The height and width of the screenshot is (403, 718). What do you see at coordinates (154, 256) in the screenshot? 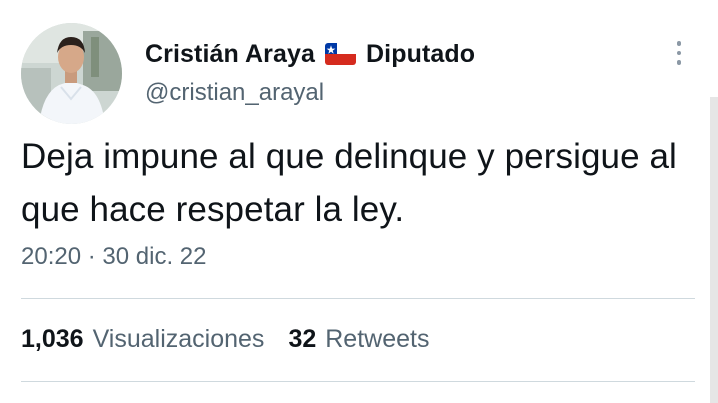
I see `tweet-date: 30 dic. 22` at bounding box center [154, 256].